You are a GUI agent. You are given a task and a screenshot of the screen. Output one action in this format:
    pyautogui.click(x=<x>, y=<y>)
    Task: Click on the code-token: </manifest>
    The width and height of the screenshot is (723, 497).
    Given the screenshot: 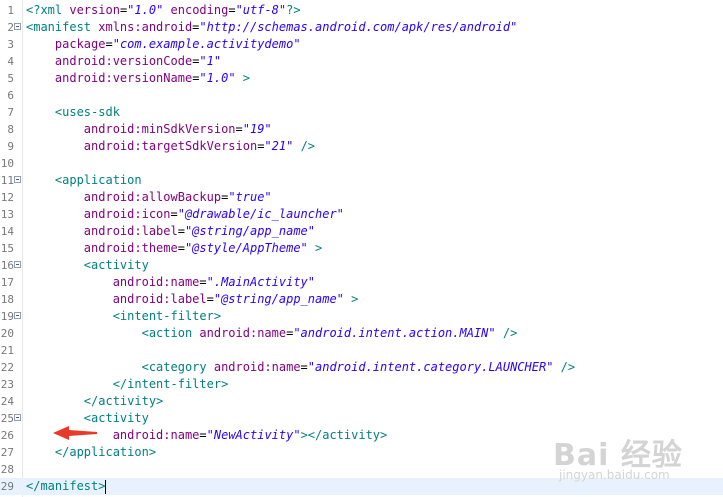 What is the action you would take?
    pyautogui.click(x=66, y=486)
    